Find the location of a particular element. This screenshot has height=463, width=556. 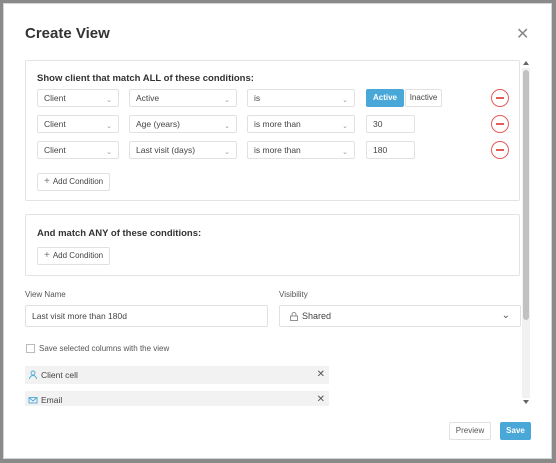

save-columns-checkbox is located at coordinates (30, 348).